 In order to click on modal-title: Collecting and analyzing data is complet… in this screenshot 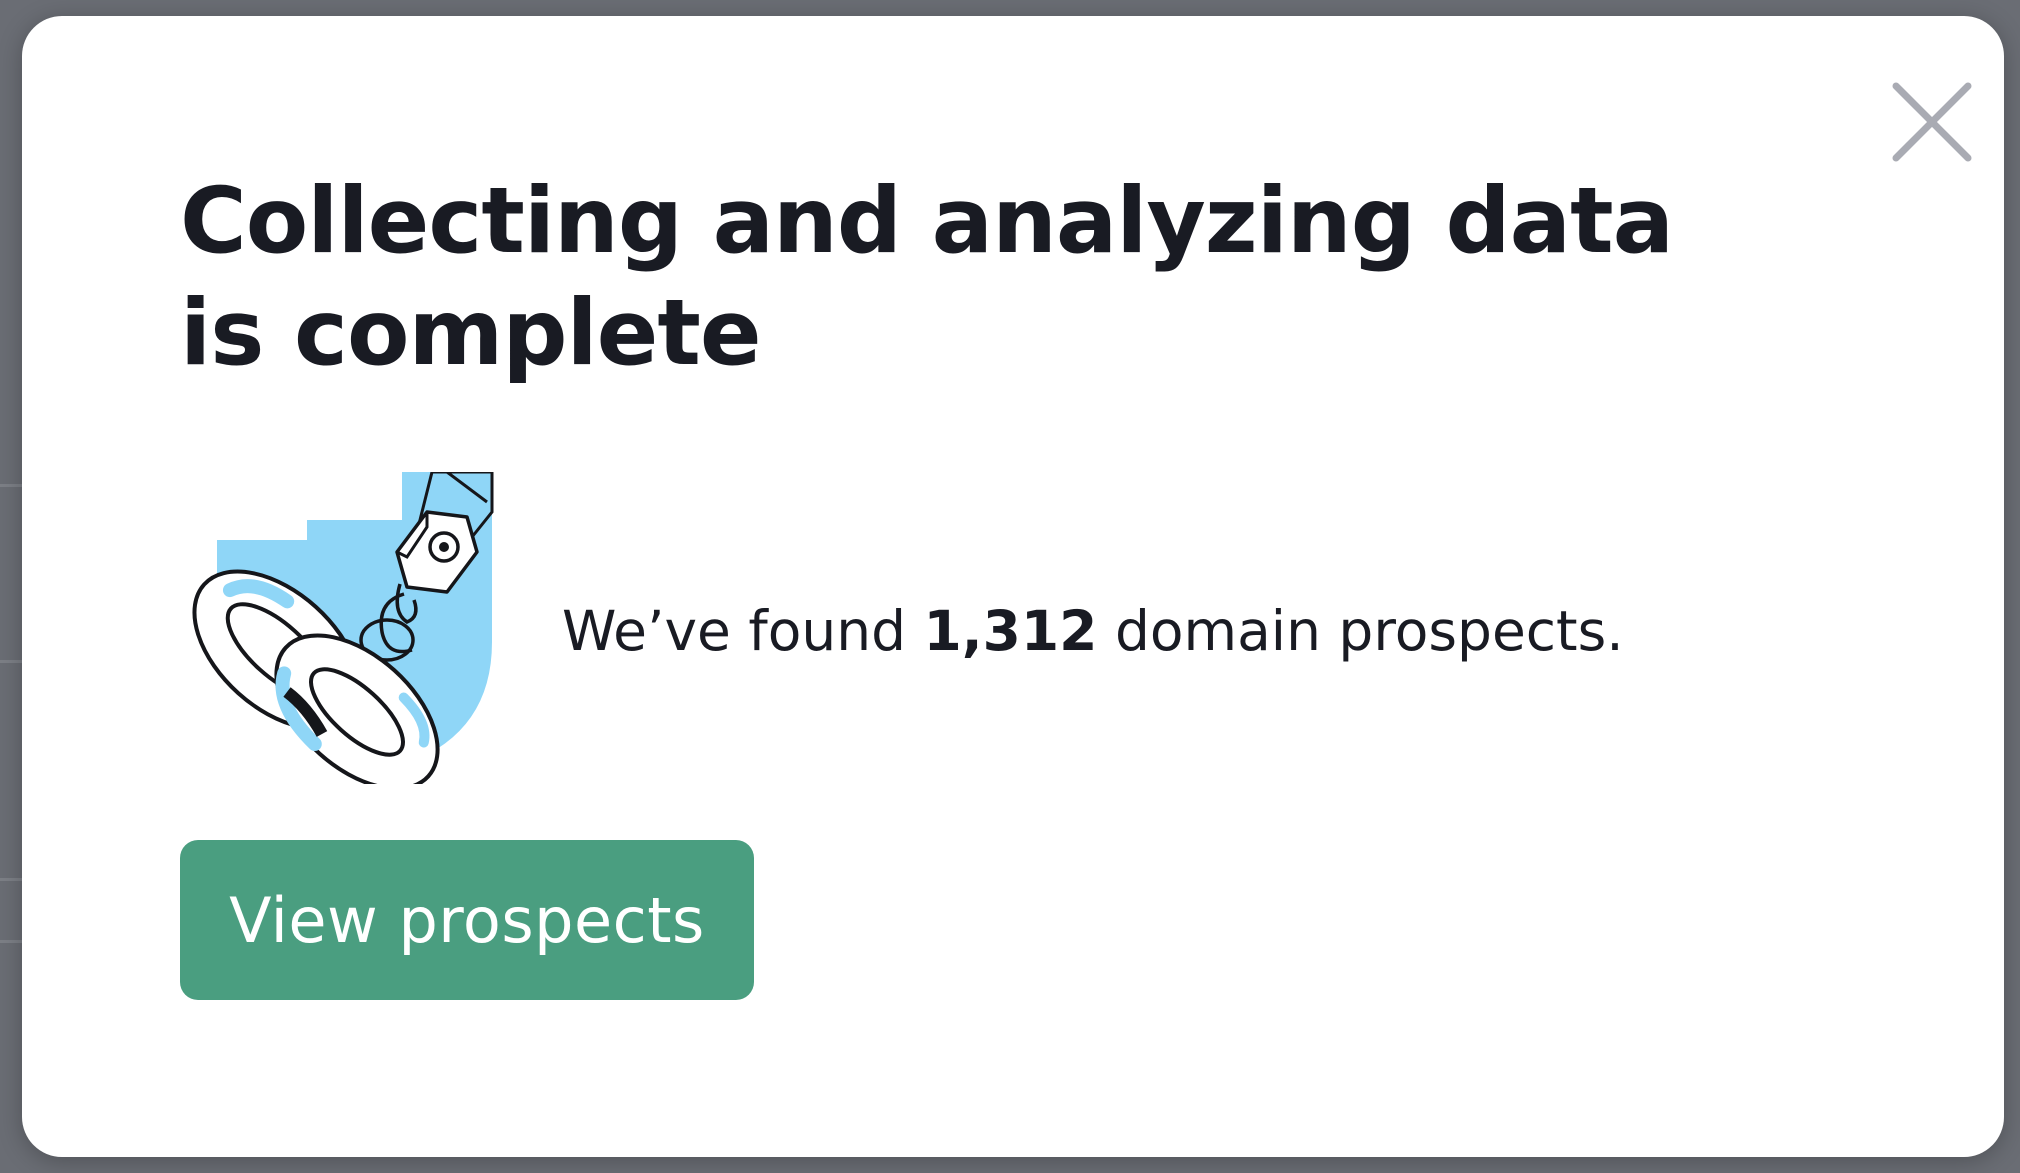, I will do `click(927, 277)`.